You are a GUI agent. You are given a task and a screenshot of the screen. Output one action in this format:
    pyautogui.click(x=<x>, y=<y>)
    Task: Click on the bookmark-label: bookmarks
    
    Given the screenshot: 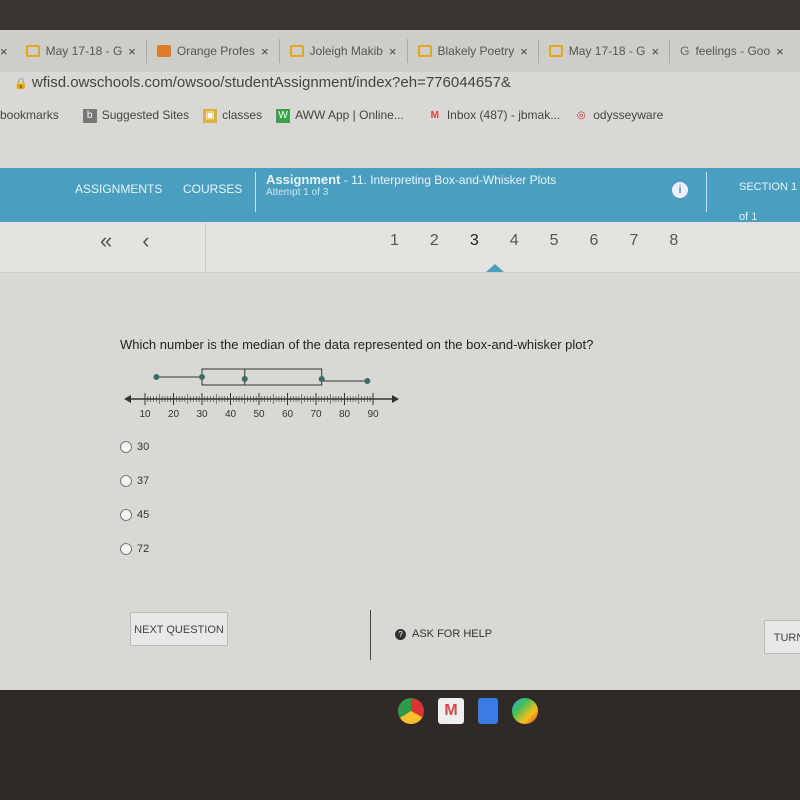 What is the action you would take?
    pyautogui.click(x=29, y=115)
    